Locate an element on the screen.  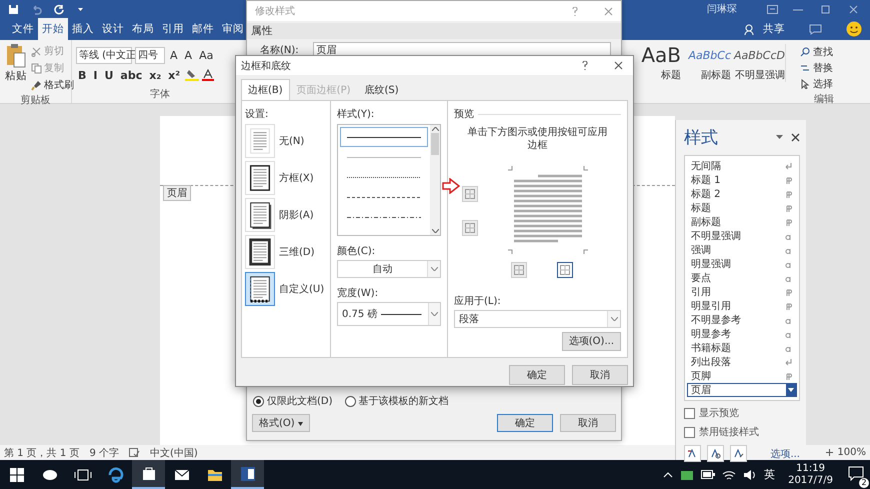
style-item: 页眉 is located at coordinates (742, 390).